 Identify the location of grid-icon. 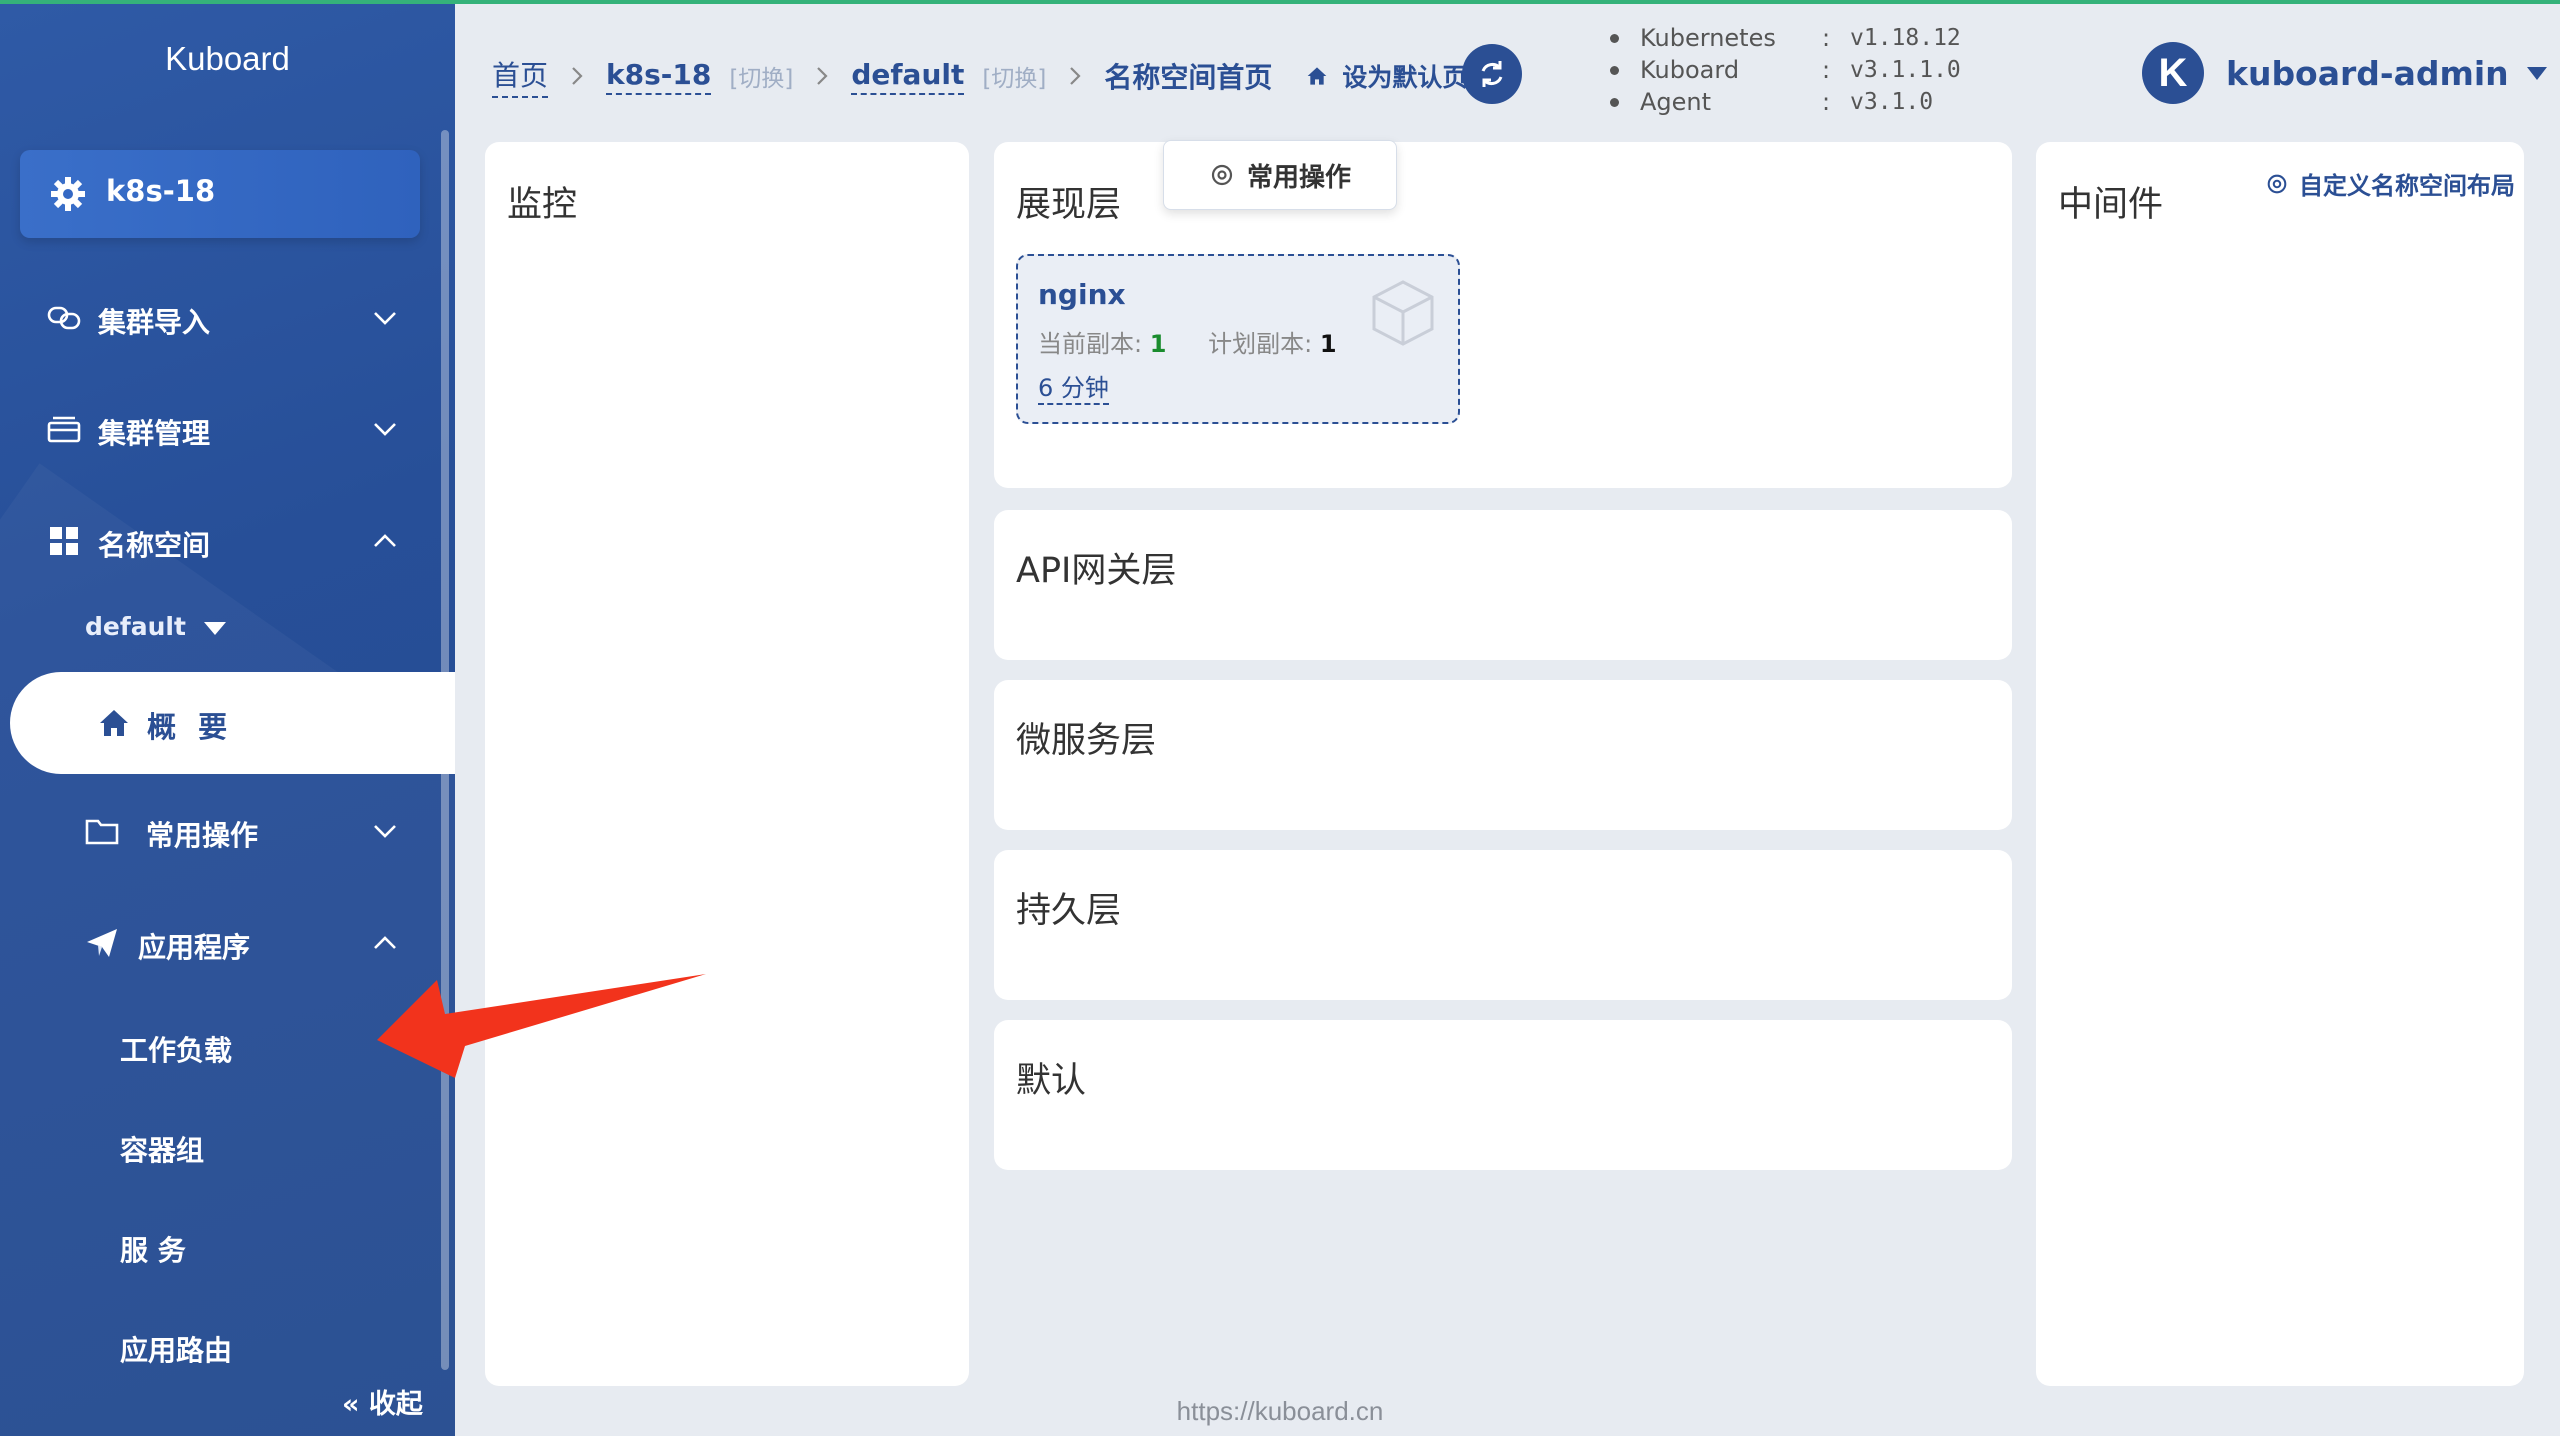
(64, 541).